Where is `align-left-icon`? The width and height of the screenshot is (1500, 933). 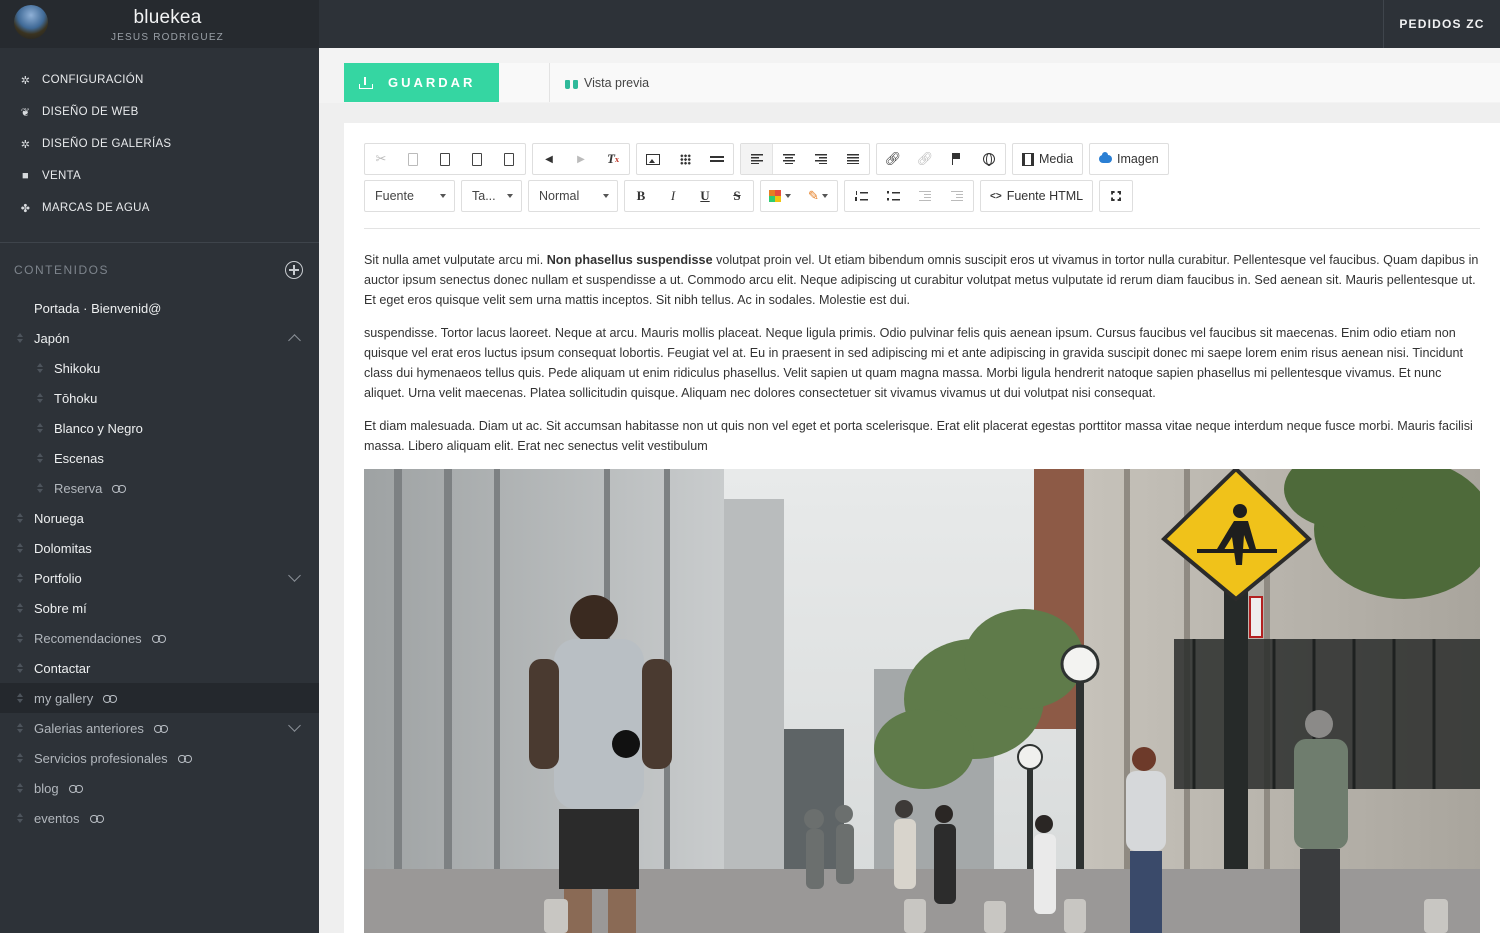
align-left-icon is located at coordinates (757, 159).